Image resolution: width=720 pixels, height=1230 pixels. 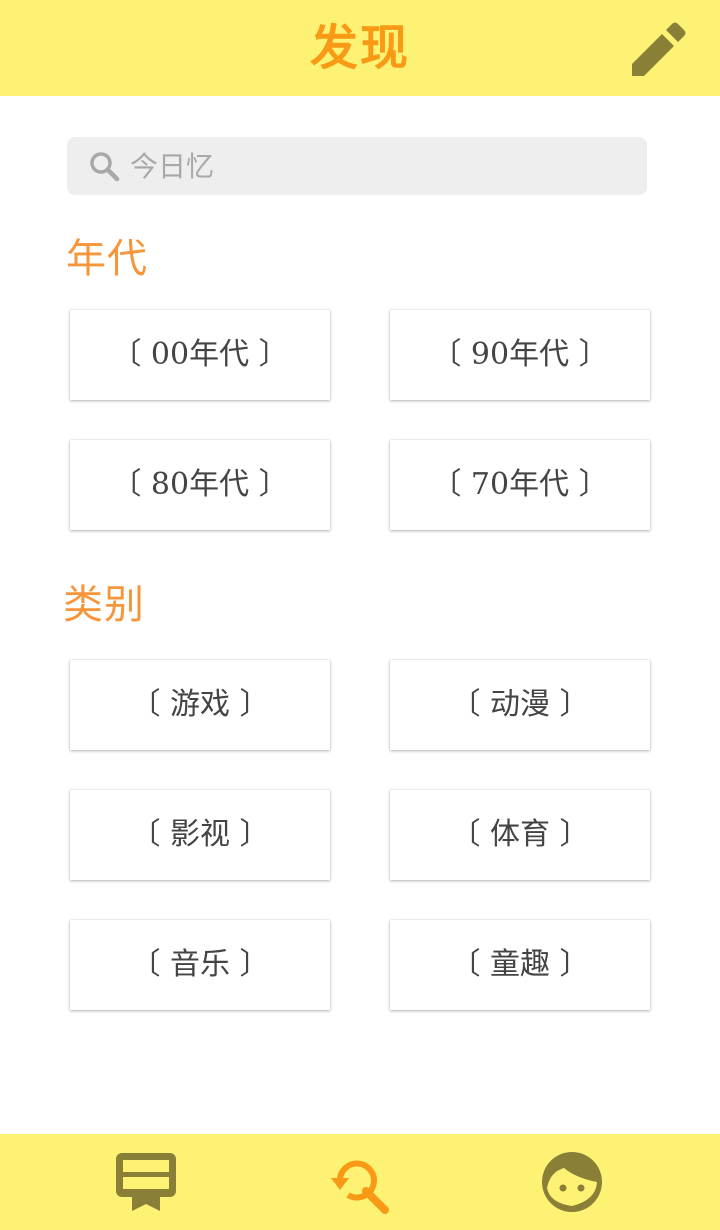 I want to click on page-title: 发现, so click(x=359, y=48).